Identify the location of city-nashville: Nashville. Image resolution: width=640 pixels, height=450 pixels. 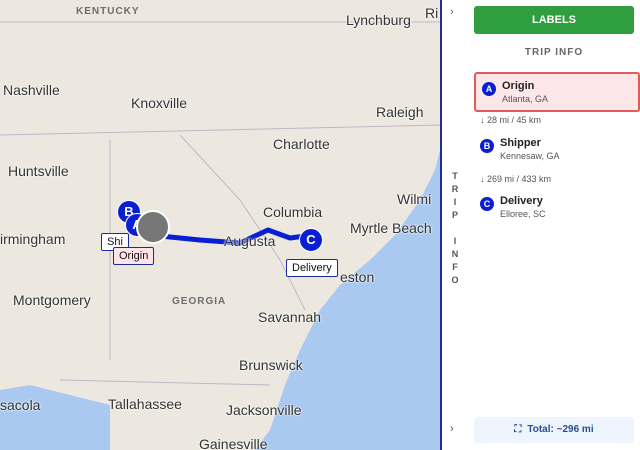
(31, 90).